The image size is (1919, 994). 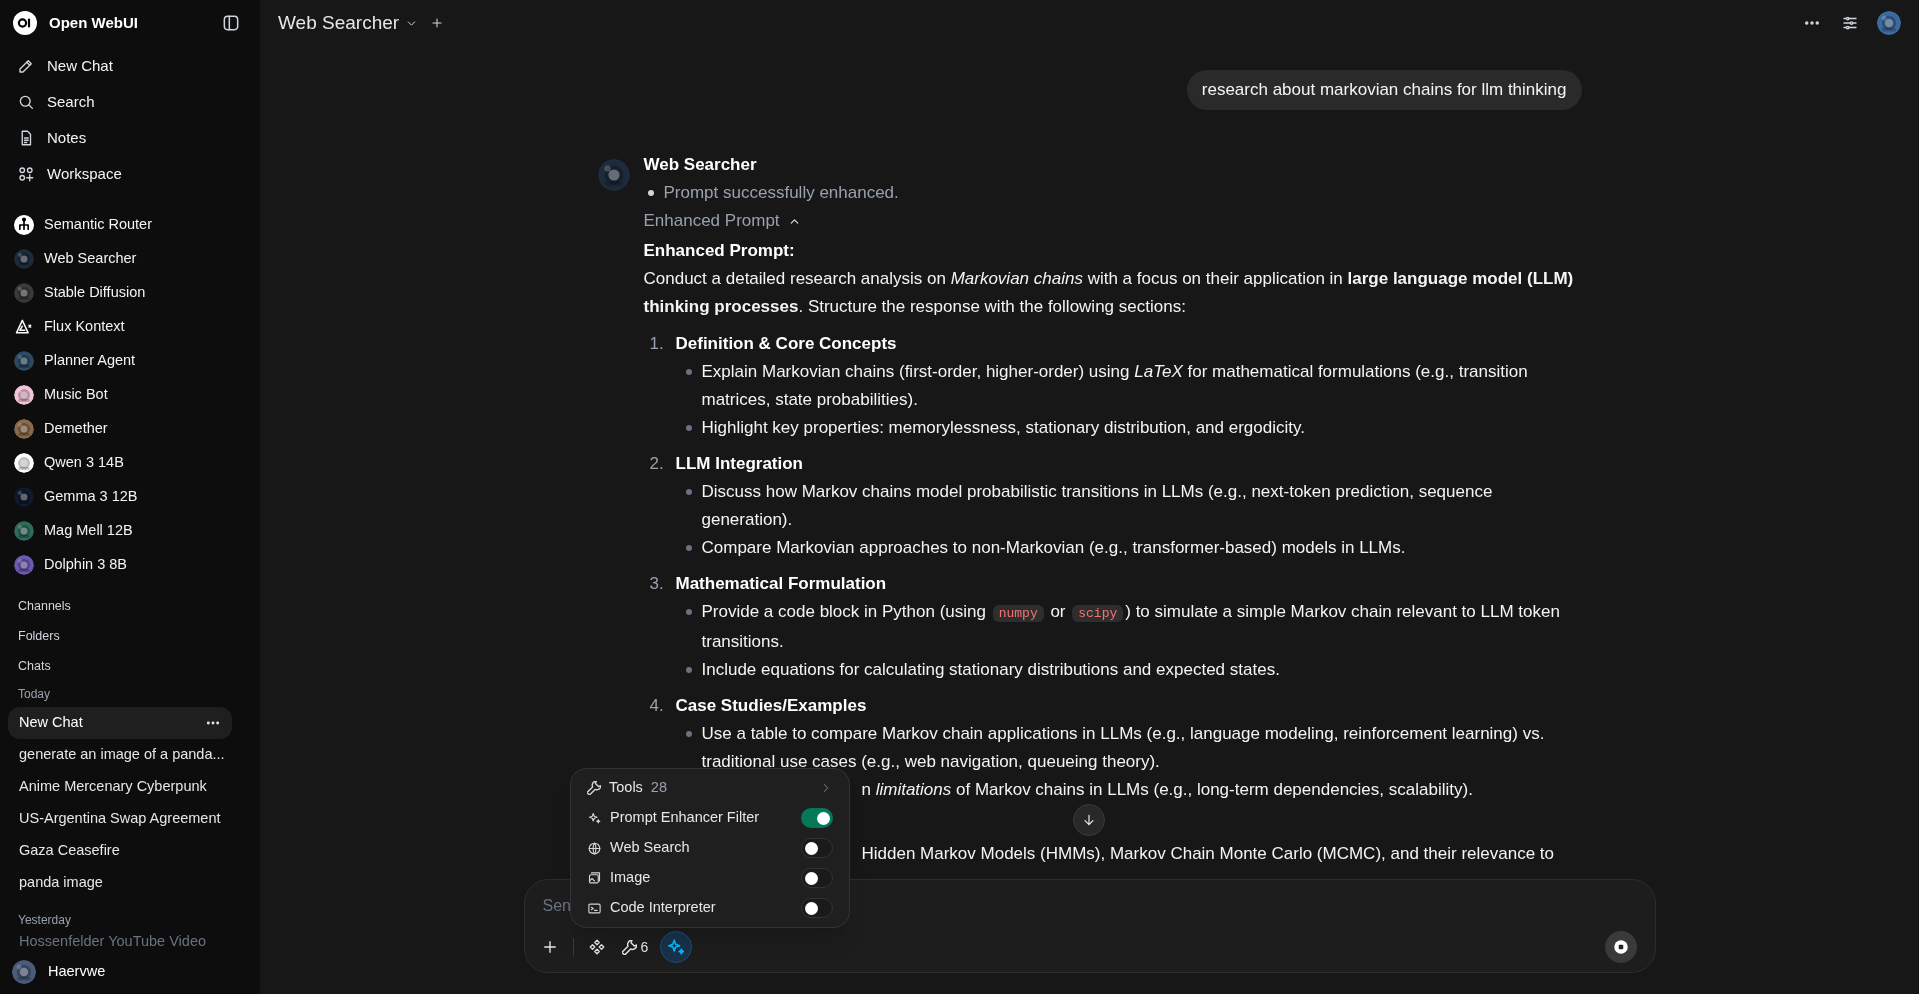 I want to click on group-label: Yesterday, so click(x=44, y=920).